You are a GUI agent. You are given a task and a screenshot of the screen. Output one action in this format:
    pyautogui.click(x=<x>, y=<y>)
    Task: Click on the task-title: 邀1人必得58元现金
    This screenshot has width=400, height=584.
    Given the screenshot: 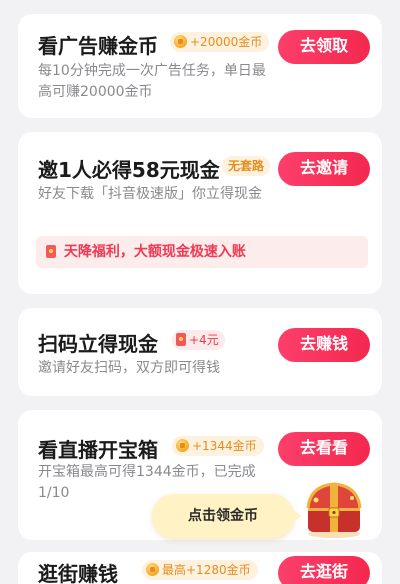 What is the action you would take?
    pyautogui.click(x=129, y=170)
    